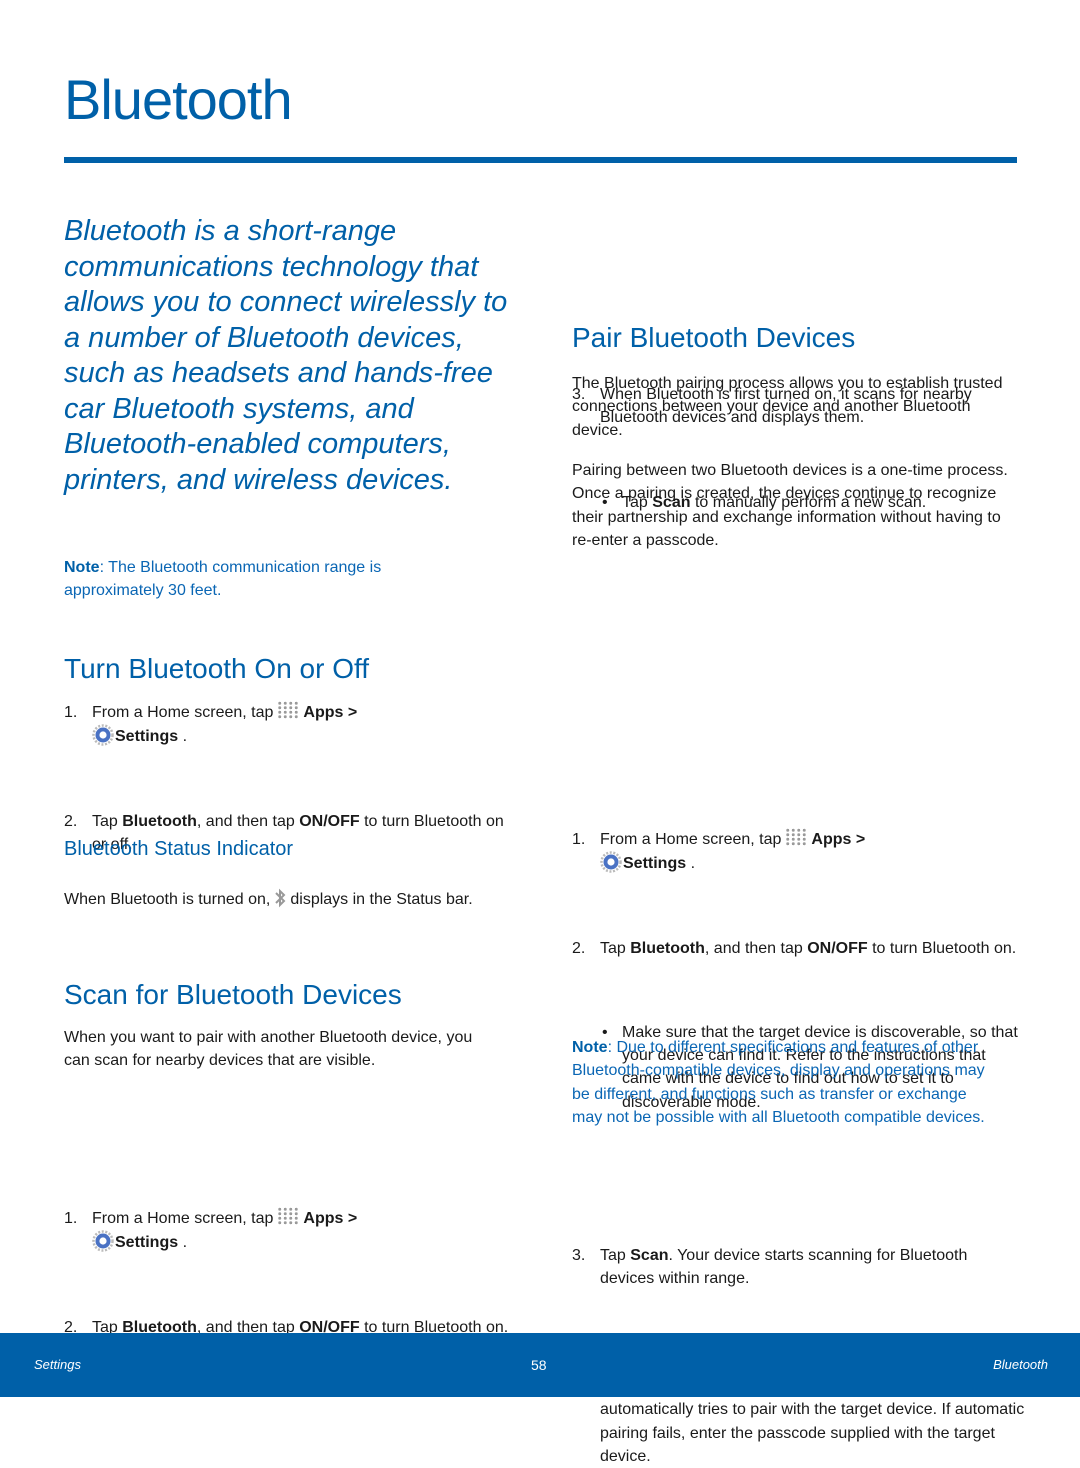 The height and width of the screenshot is (1468, 1080). What do you see at coordinates (179, 849) in the screenshot?
I see `heading-status-indicator: Bluetooth Status Indicator` at bounding box center [179, 849].